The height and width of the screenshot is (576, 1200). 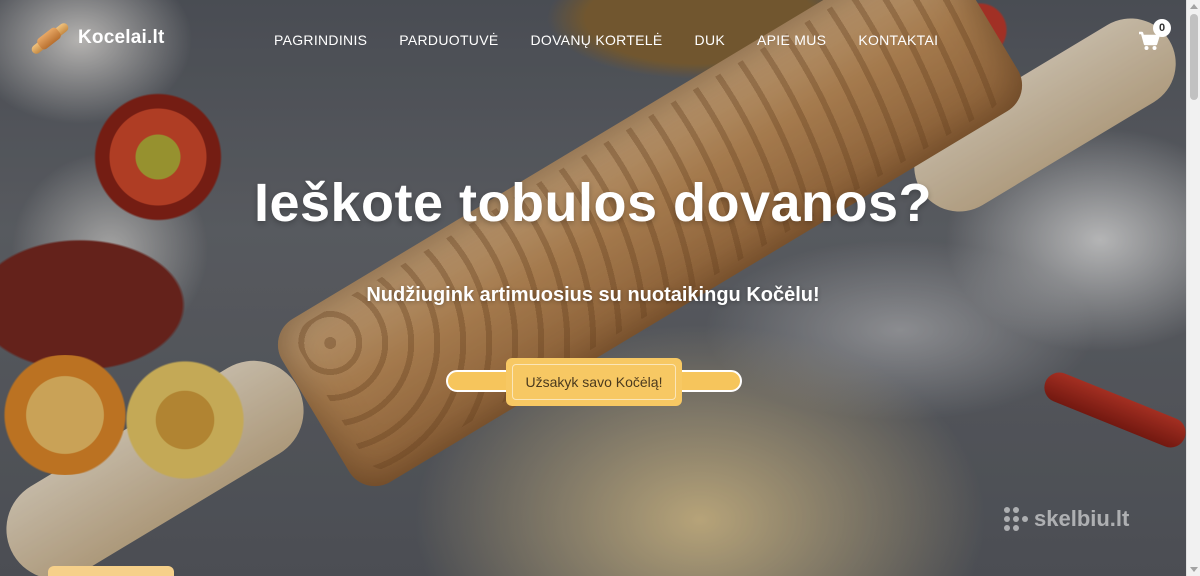 What do you see at coordinates (1194, 569) in the screenshot?
I see `scroll-down-arrow-icon` at bounding box center [1194, 569].